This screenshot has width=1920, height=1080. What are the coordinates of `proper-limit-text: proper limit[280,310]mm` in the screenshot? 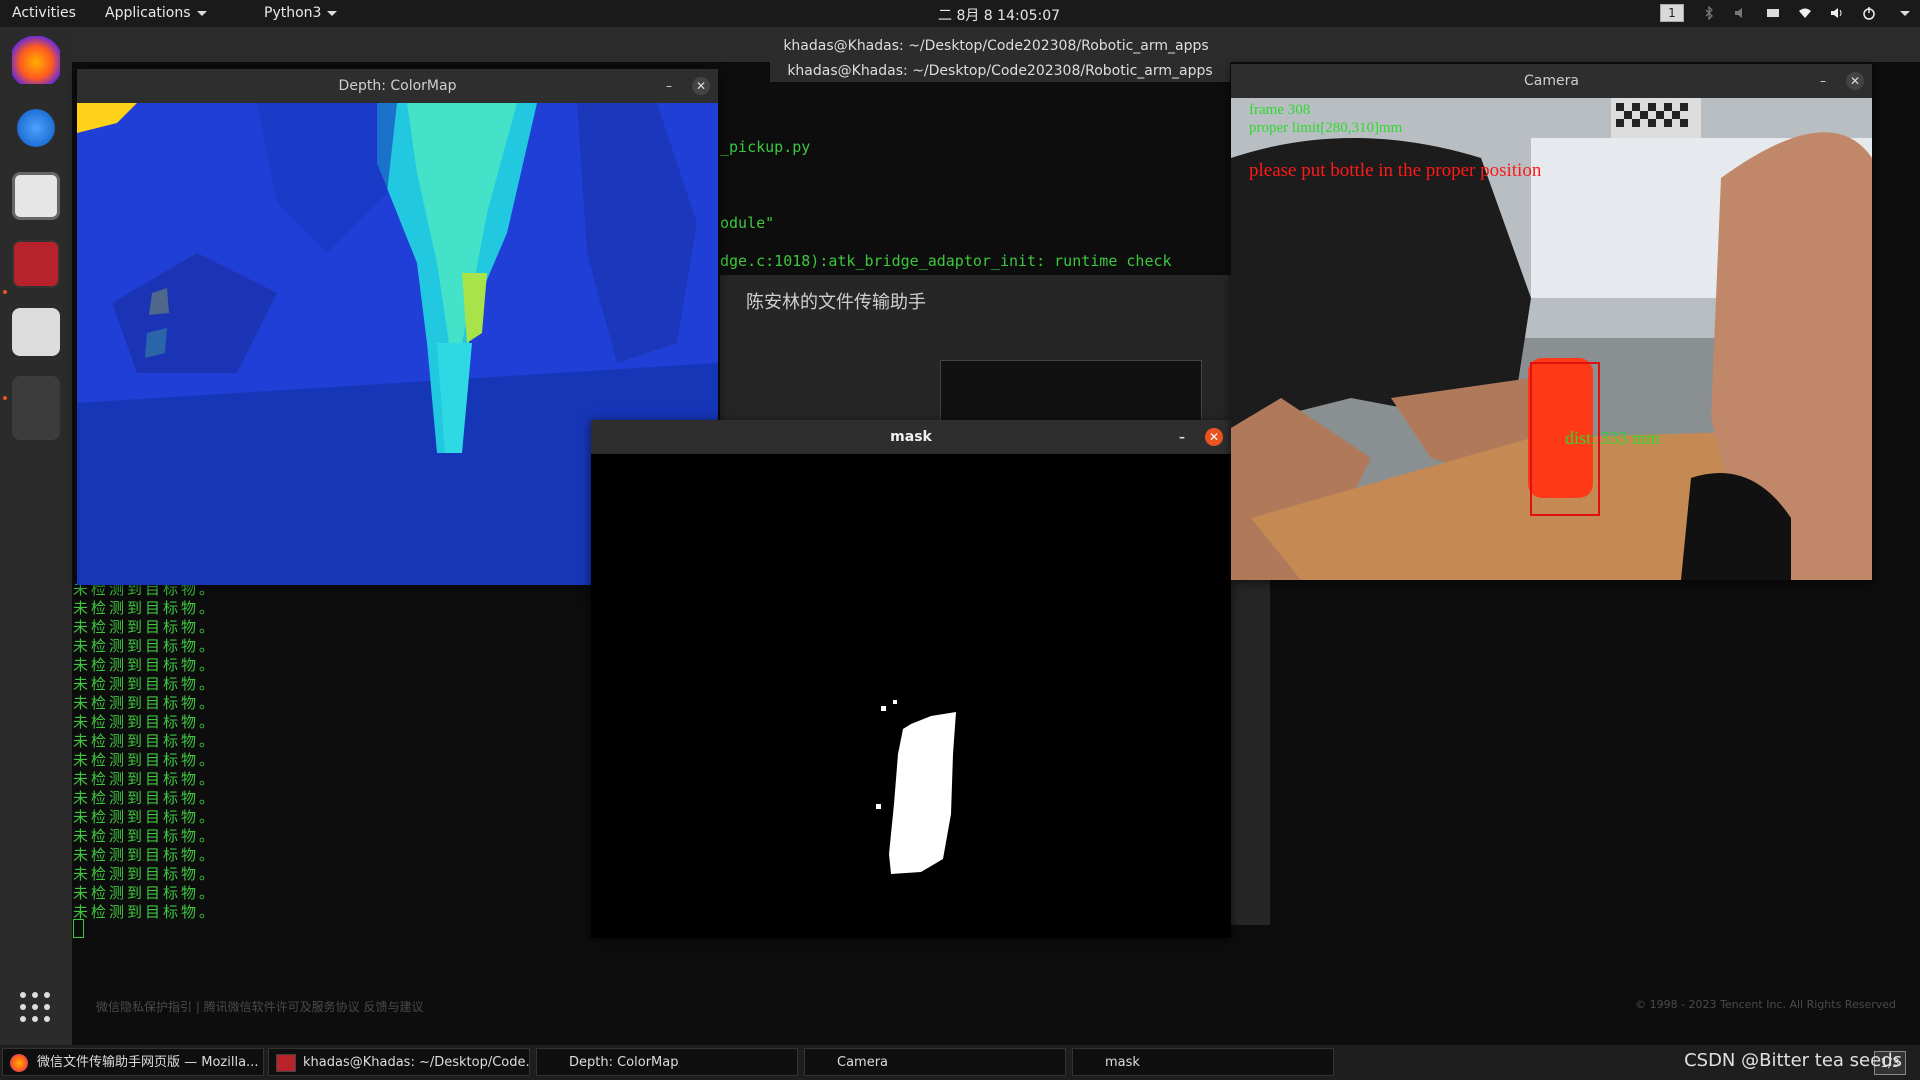 It's located at (1326, 128).